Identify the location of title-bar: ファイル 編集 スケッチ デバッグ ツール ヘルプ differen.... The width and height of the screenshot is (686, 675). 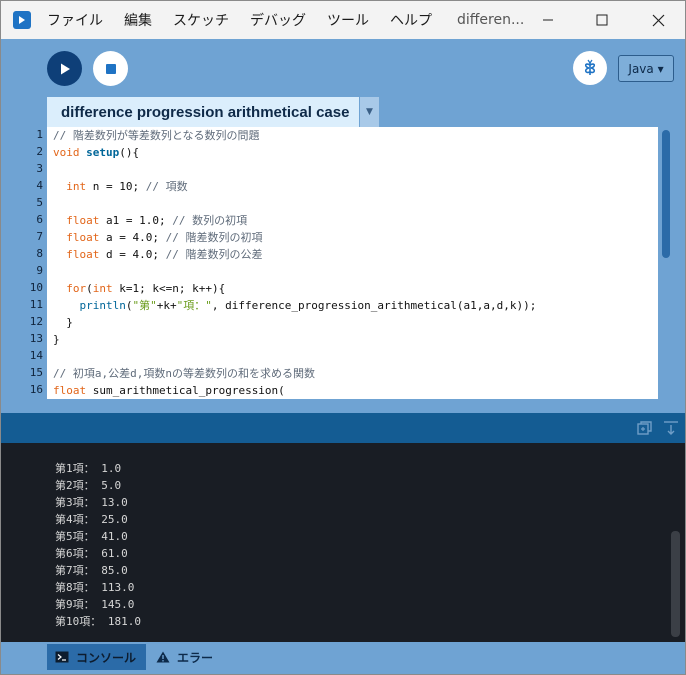
(343, 20).